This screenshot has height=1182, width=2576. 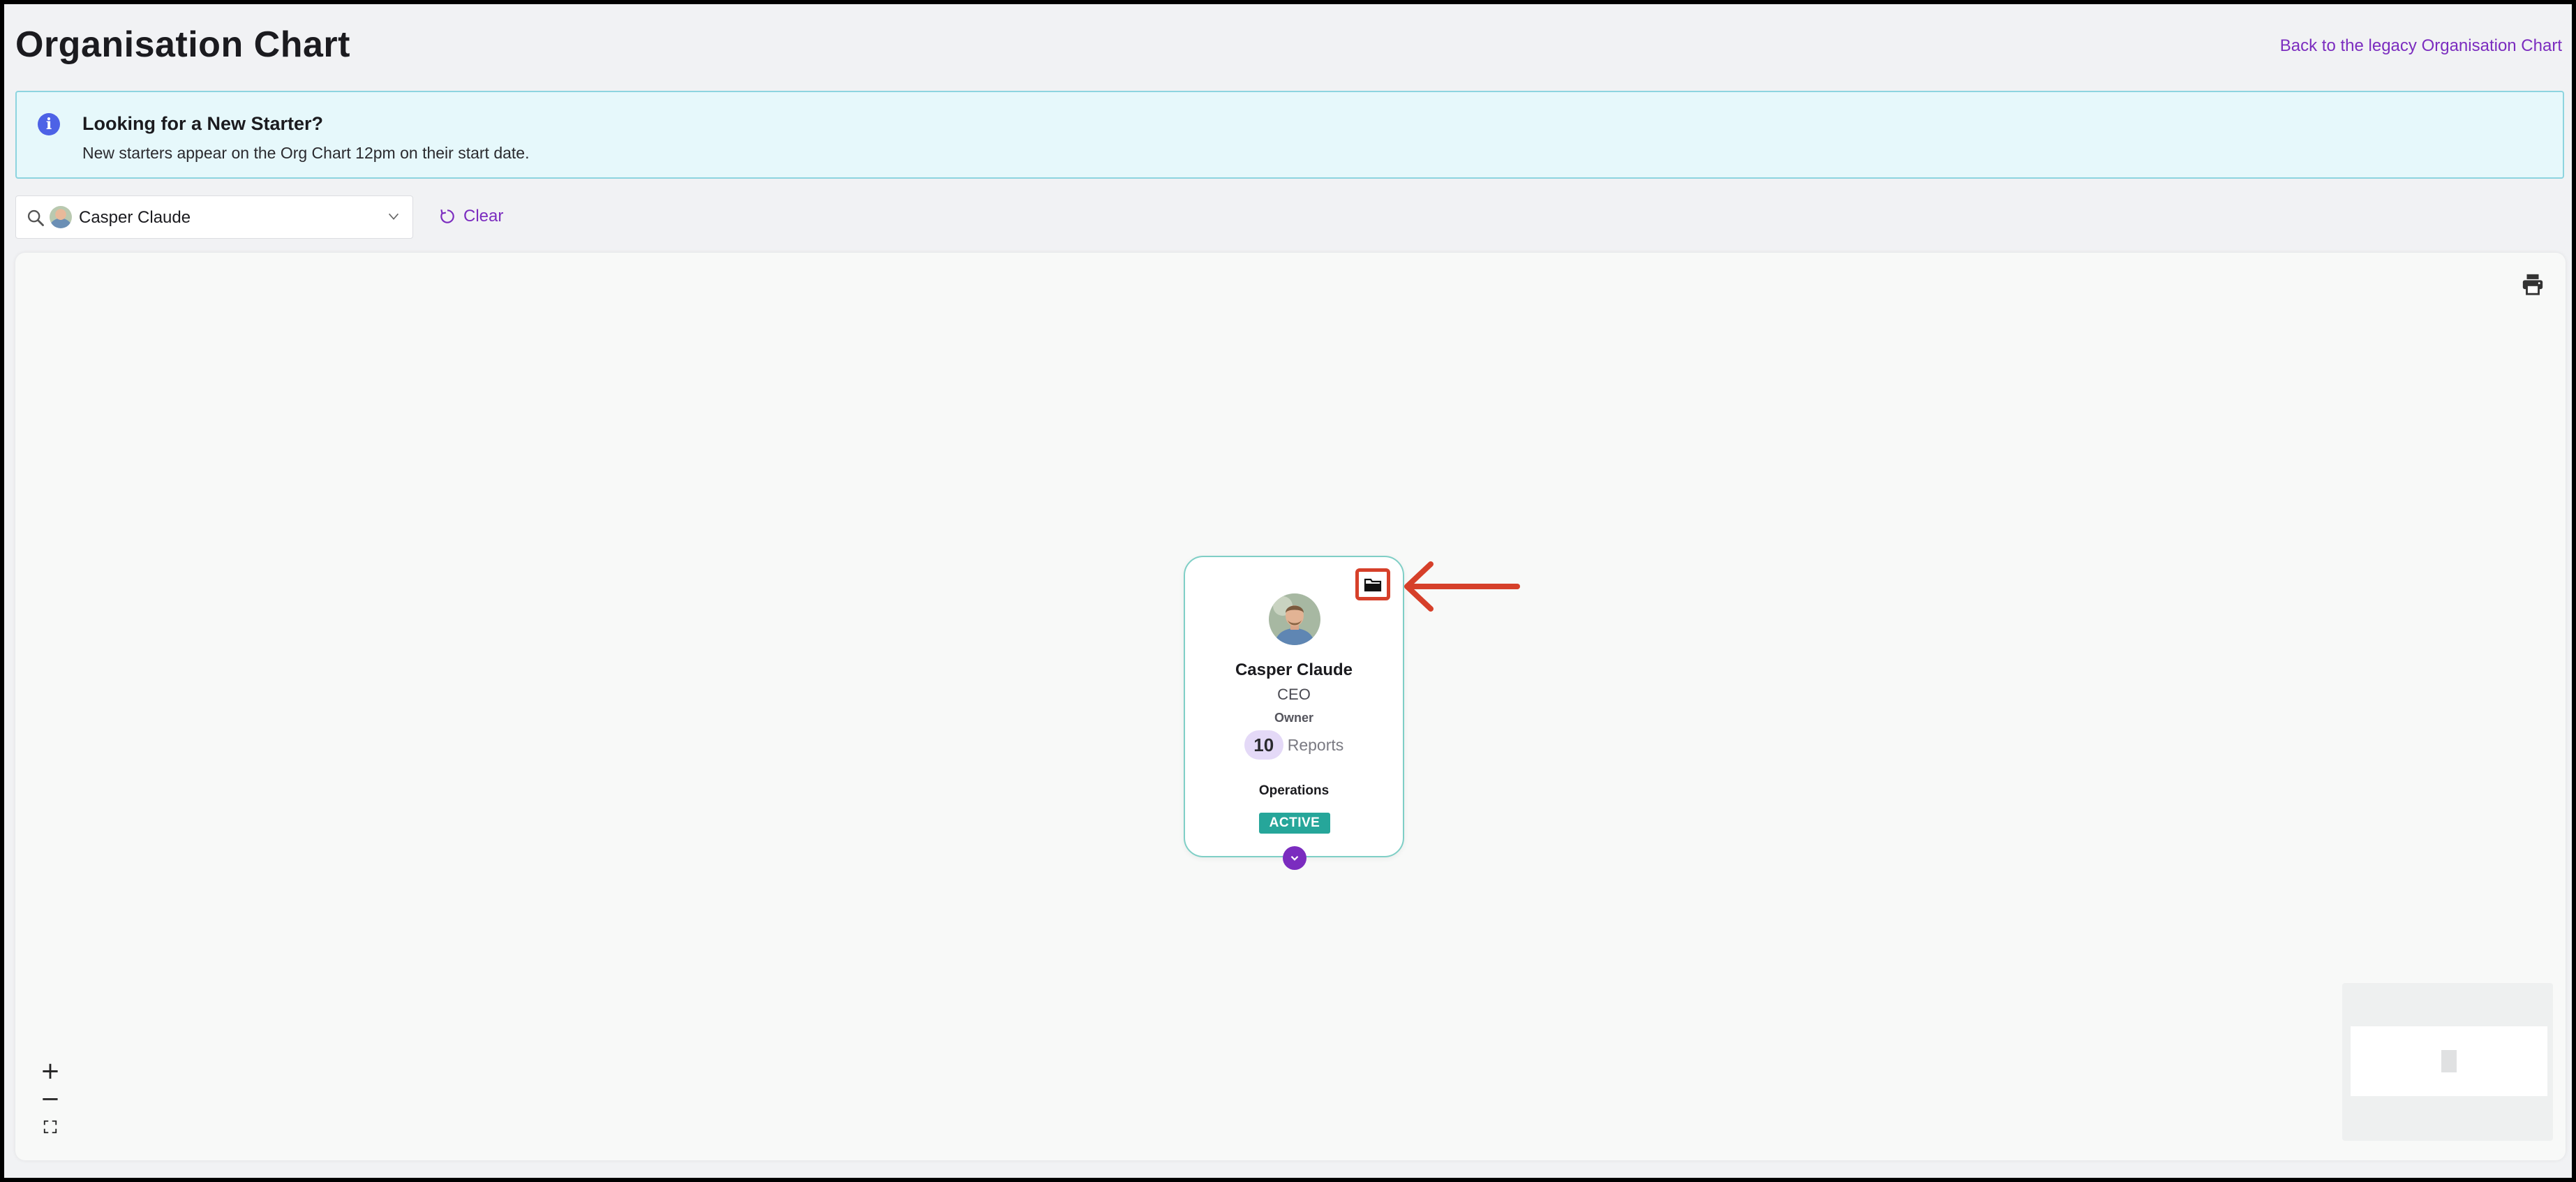 What do you see at coordinates (182, 44) in the screenshot?
I see `page-title: Organisation Chart` at bounding box center [182, 44].